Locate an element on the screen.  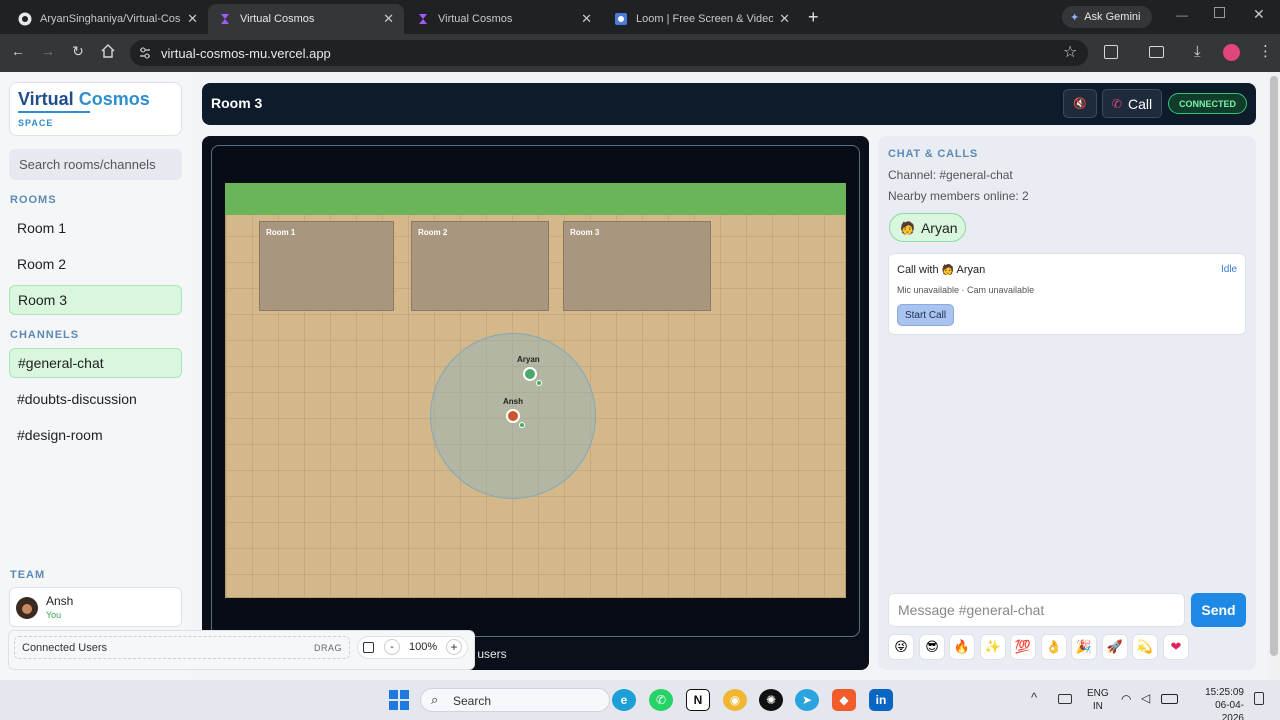
device-status: Mic unavailable · Cam unavailable is located at coordinates (966, 290).